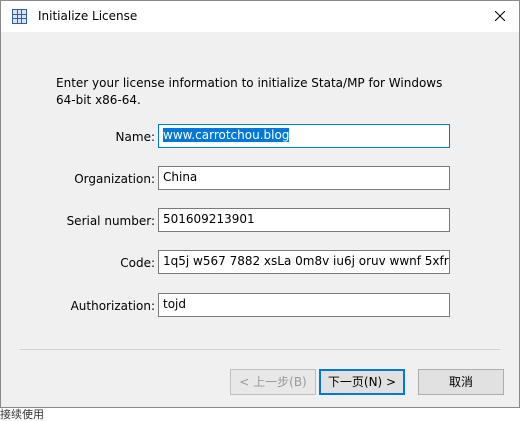  What do you see at coordinates (273, 382) in the screenshot?
I see `back-button: < 上一步(B)` at bounding box center [273, 382].